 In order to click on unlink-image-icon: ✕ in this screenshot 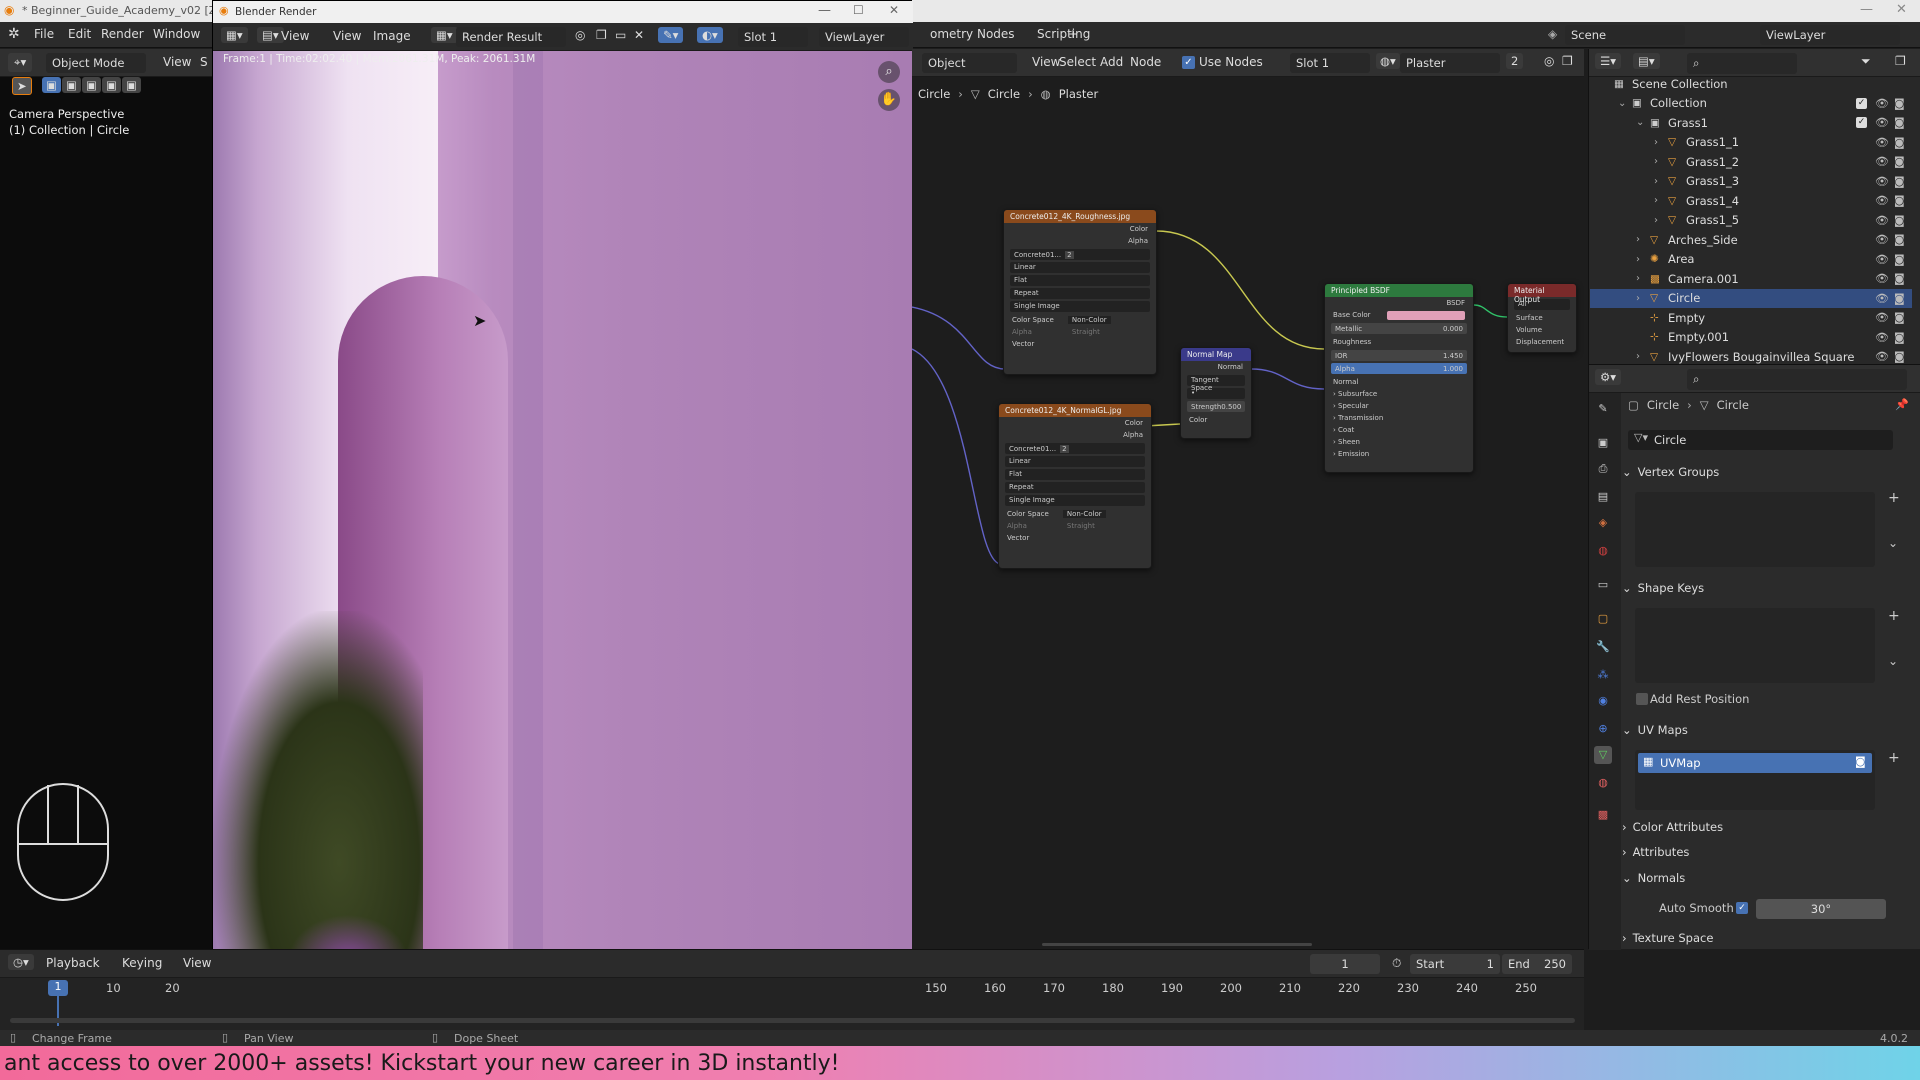, I will do `click(639, 35)`.